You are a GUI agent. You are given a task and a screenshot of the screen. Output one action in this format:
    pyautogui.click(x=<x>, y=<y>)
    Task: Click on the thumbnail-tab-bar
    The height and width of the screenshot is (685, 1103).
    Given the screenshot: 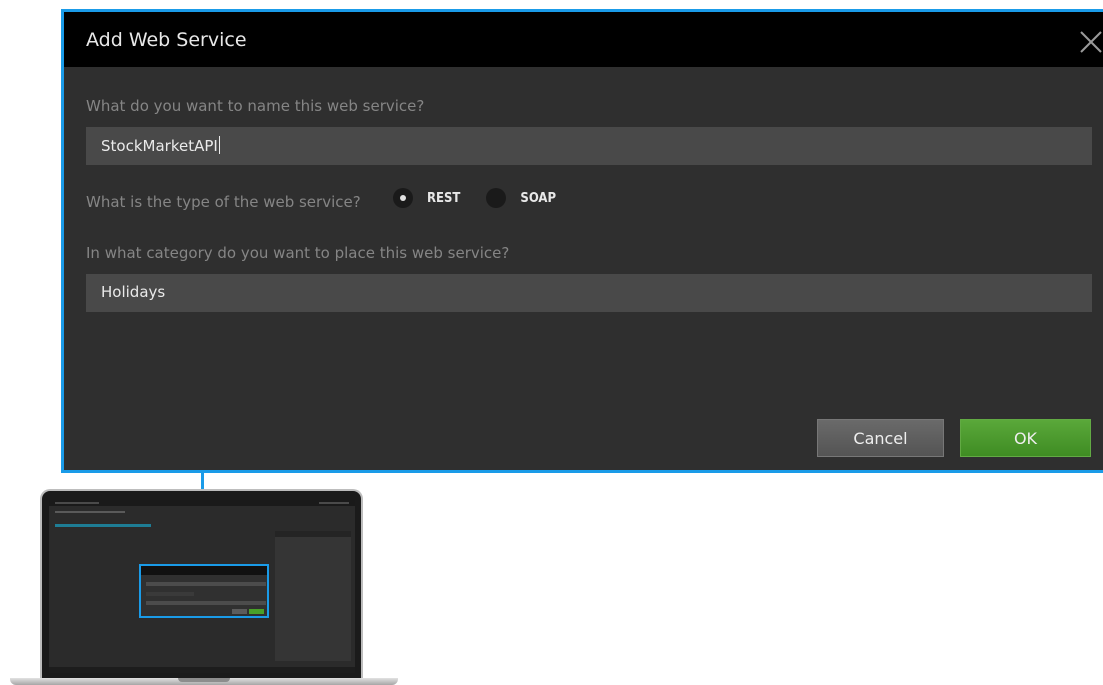 What is the action you would take?
    pyautogui.click(x=103, y=525)
    